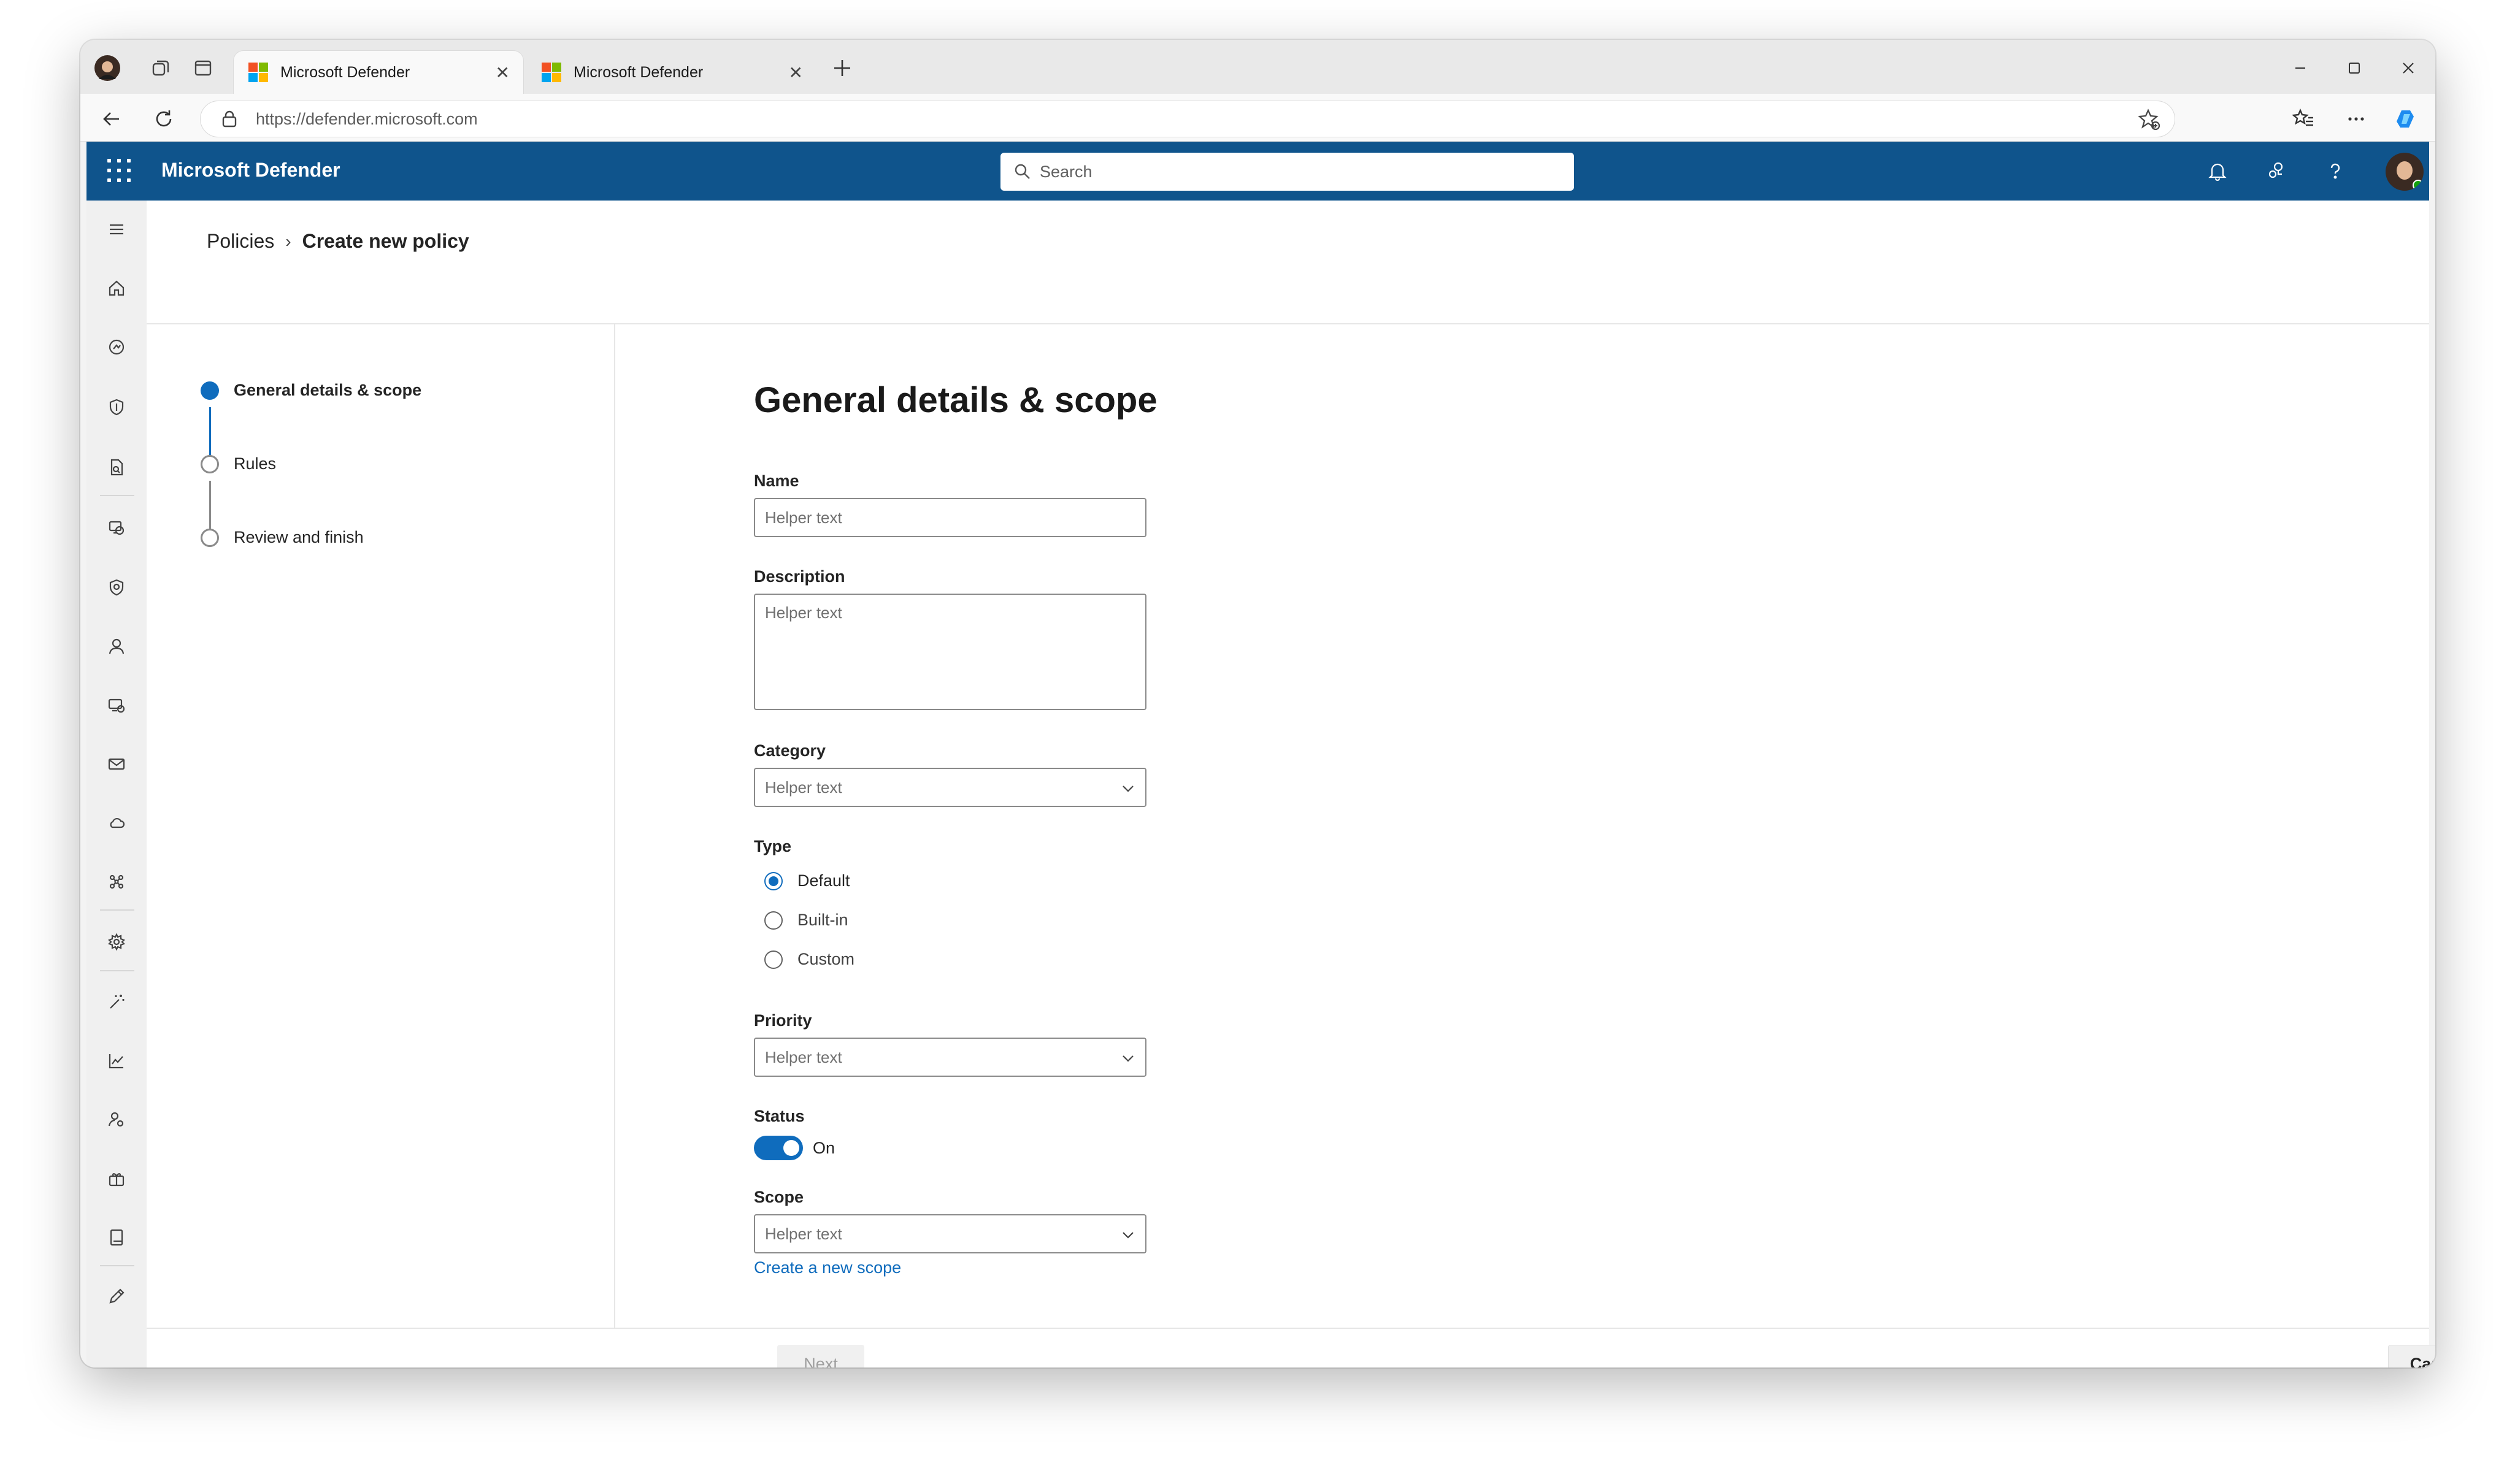 This screenshot has width=2515, height=1484. Describe the element at coordinates (2408, 119) in the screenshot. I see `copilot-icon` at that location.